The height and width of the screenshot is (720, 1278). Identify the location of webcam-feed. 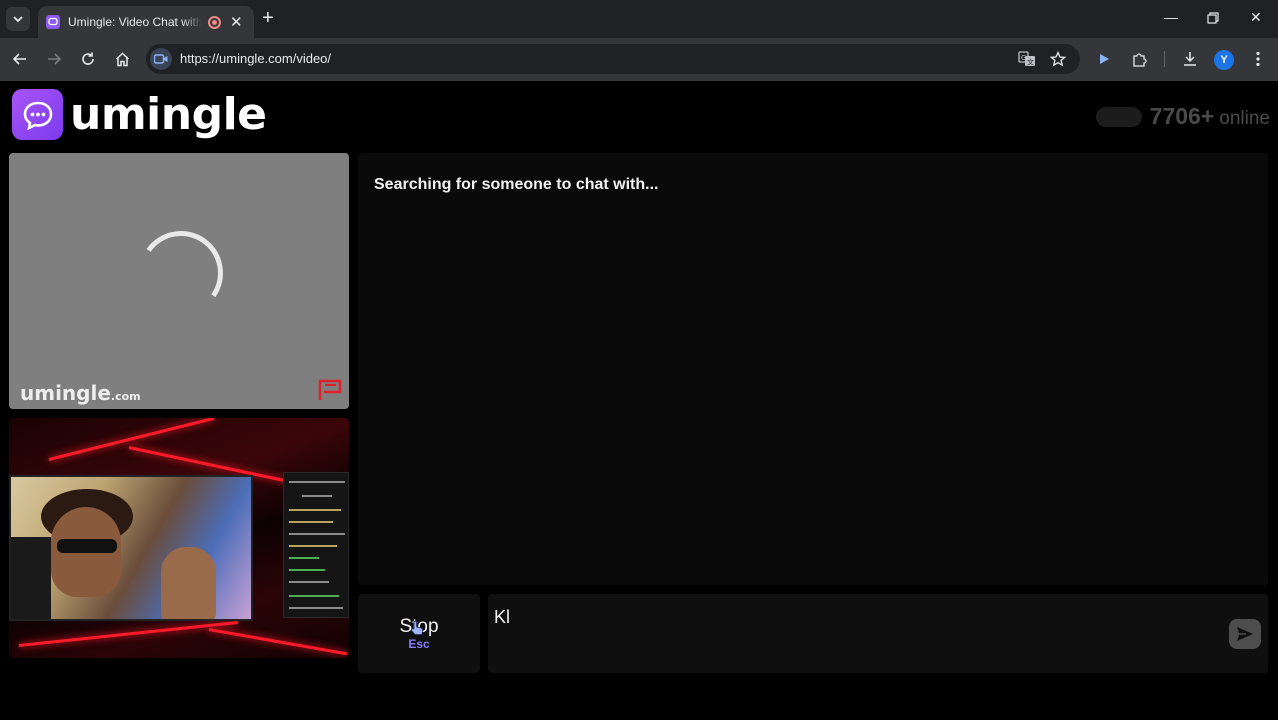
(131, 548).